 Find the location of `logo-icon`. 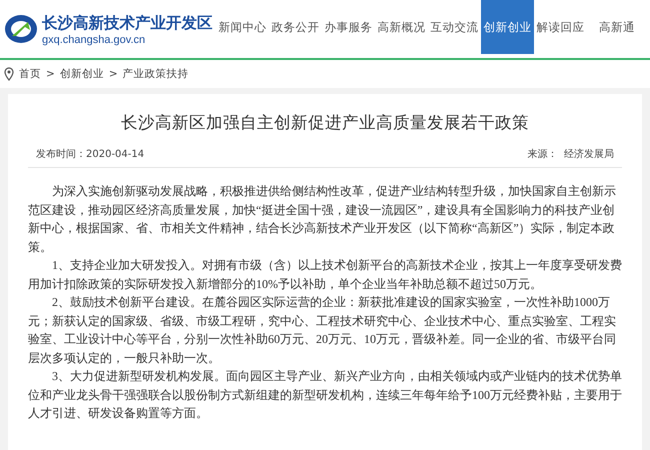

logo-icon is located at coordinates (21, 29).